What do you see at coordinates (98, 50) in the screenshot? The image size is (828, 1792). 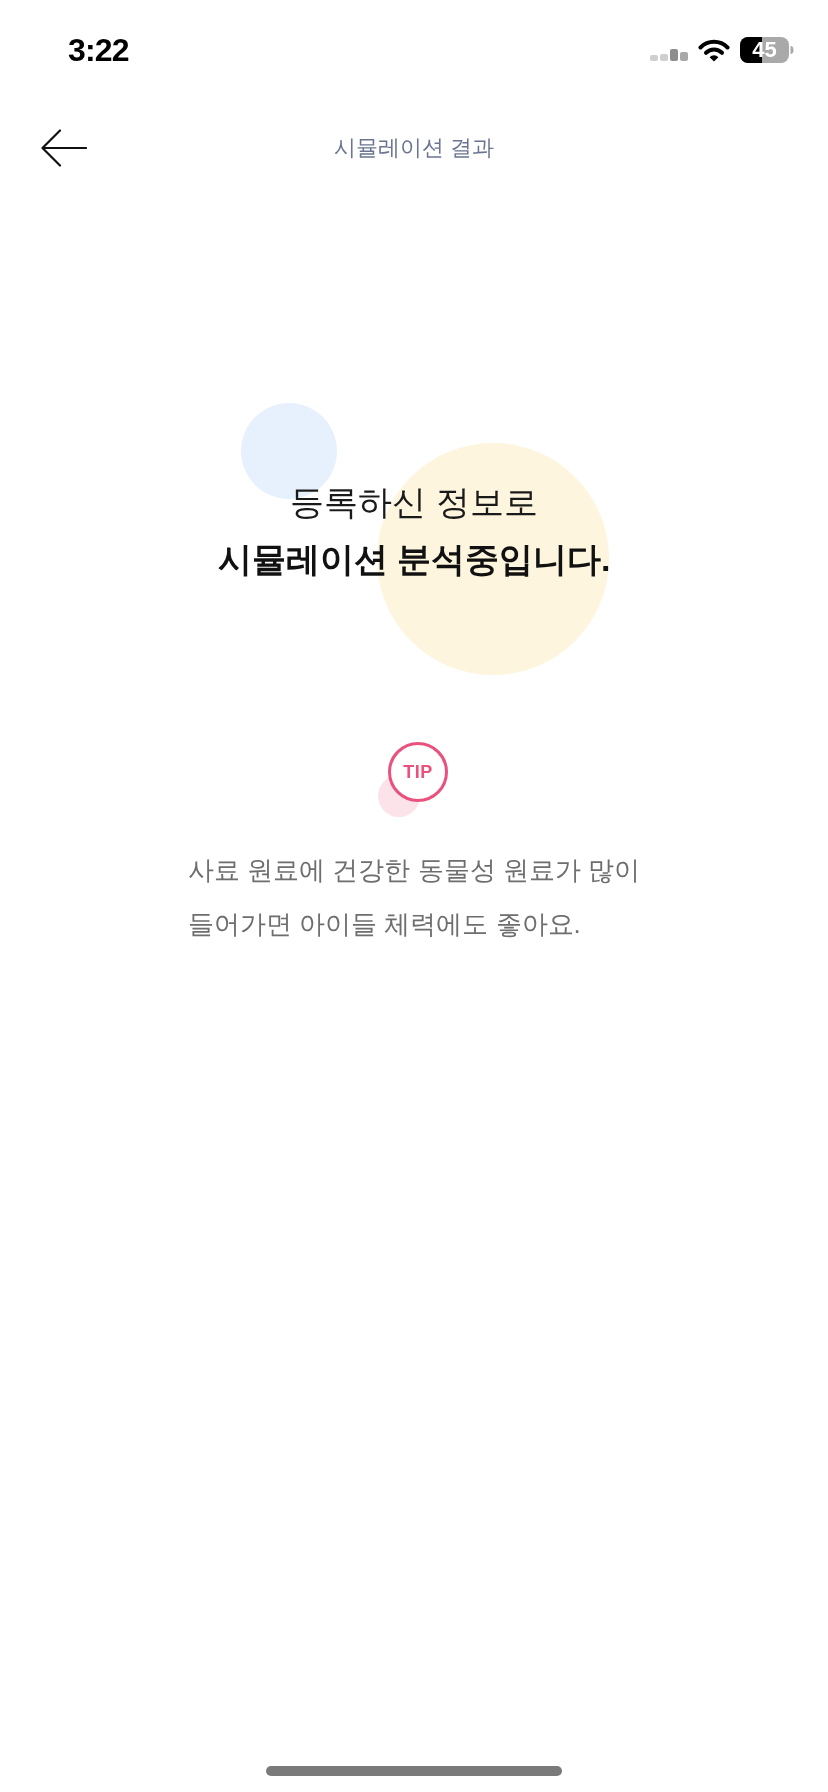 I see `status-time: 3:22` at bounding box center [98, 50].